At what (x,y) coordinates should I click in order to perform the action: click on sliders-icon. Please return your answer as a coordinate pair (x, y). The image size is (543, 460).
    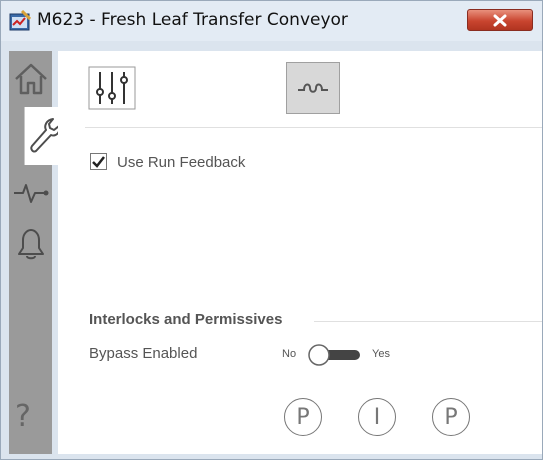
    Looking at the image, I should click on (112, 88).